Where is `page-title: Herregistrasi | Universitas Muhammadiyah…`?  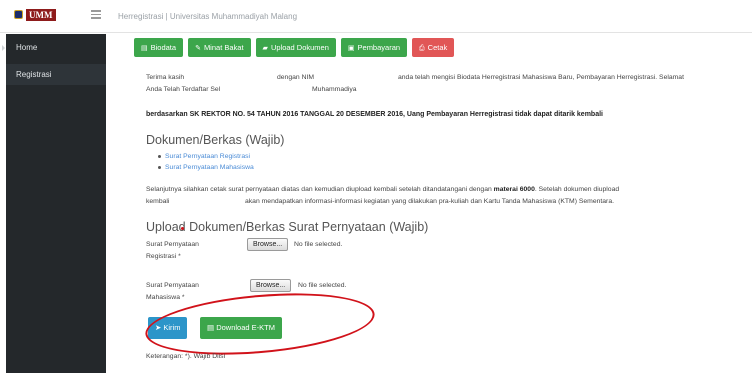 page-title: Herregistrasi | Universitas Muhammadiyah… is located at coordinates (208, 16).